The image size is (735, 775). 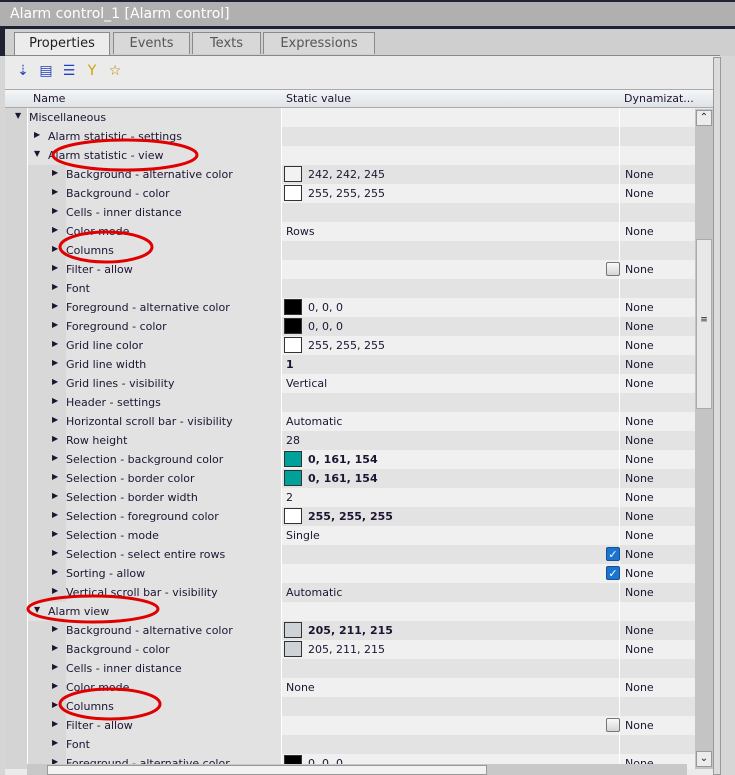 I want to click on outer-scrollbar, so click(x=717, y=416).